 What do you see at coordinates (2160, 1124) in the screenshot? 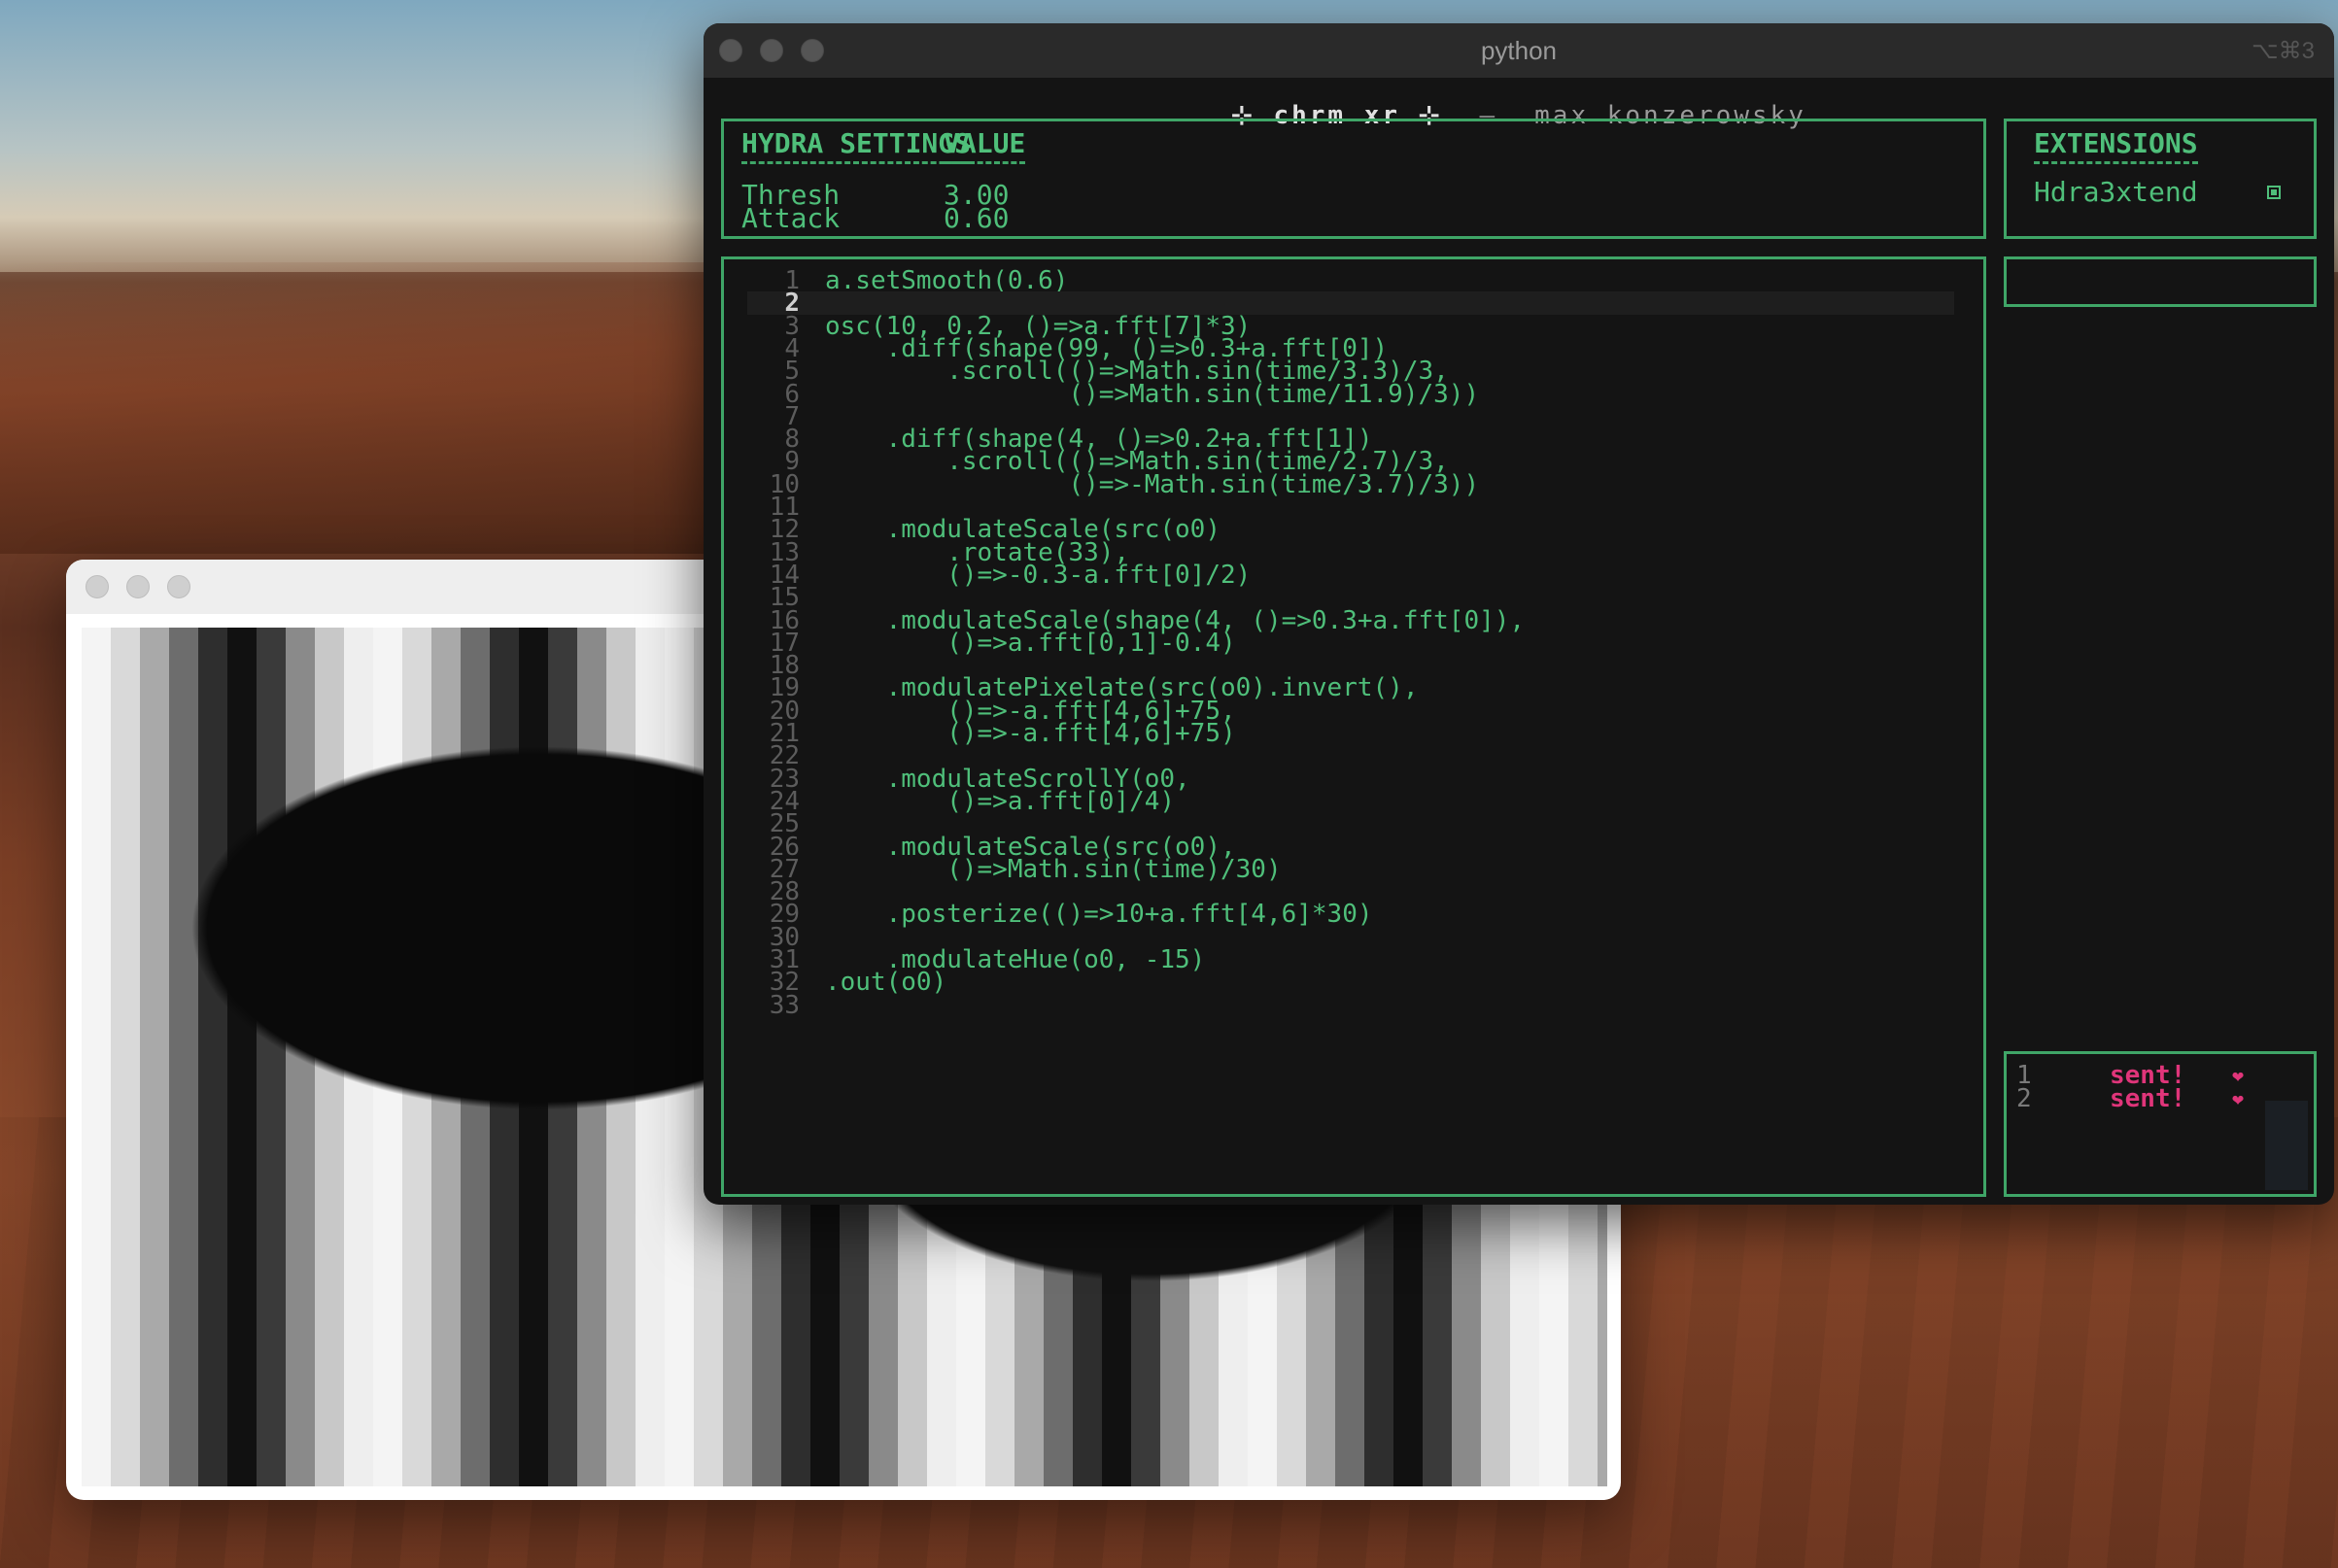
I see `log-panel: 1 sent! ❤ 2 sent! ❤` at bounding box center [2160, 1124].